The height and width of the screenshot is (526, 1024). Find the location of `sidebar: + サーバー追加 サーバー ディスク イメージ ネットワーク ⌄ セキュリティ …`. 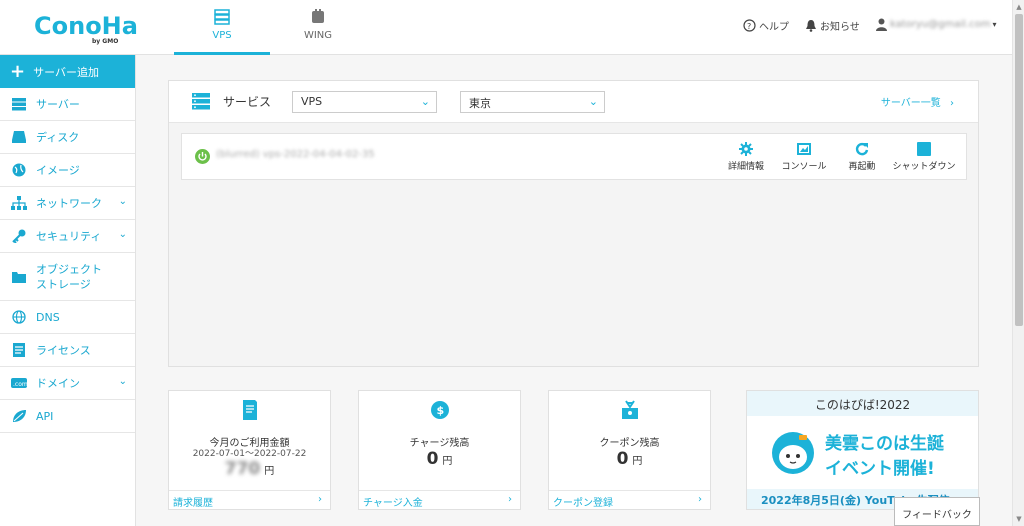

sidebar: + サーバー追加 サーバー ディスク イメージ ネットワーク ⌄ セキュリティ … is located at coordinates (68, 290).